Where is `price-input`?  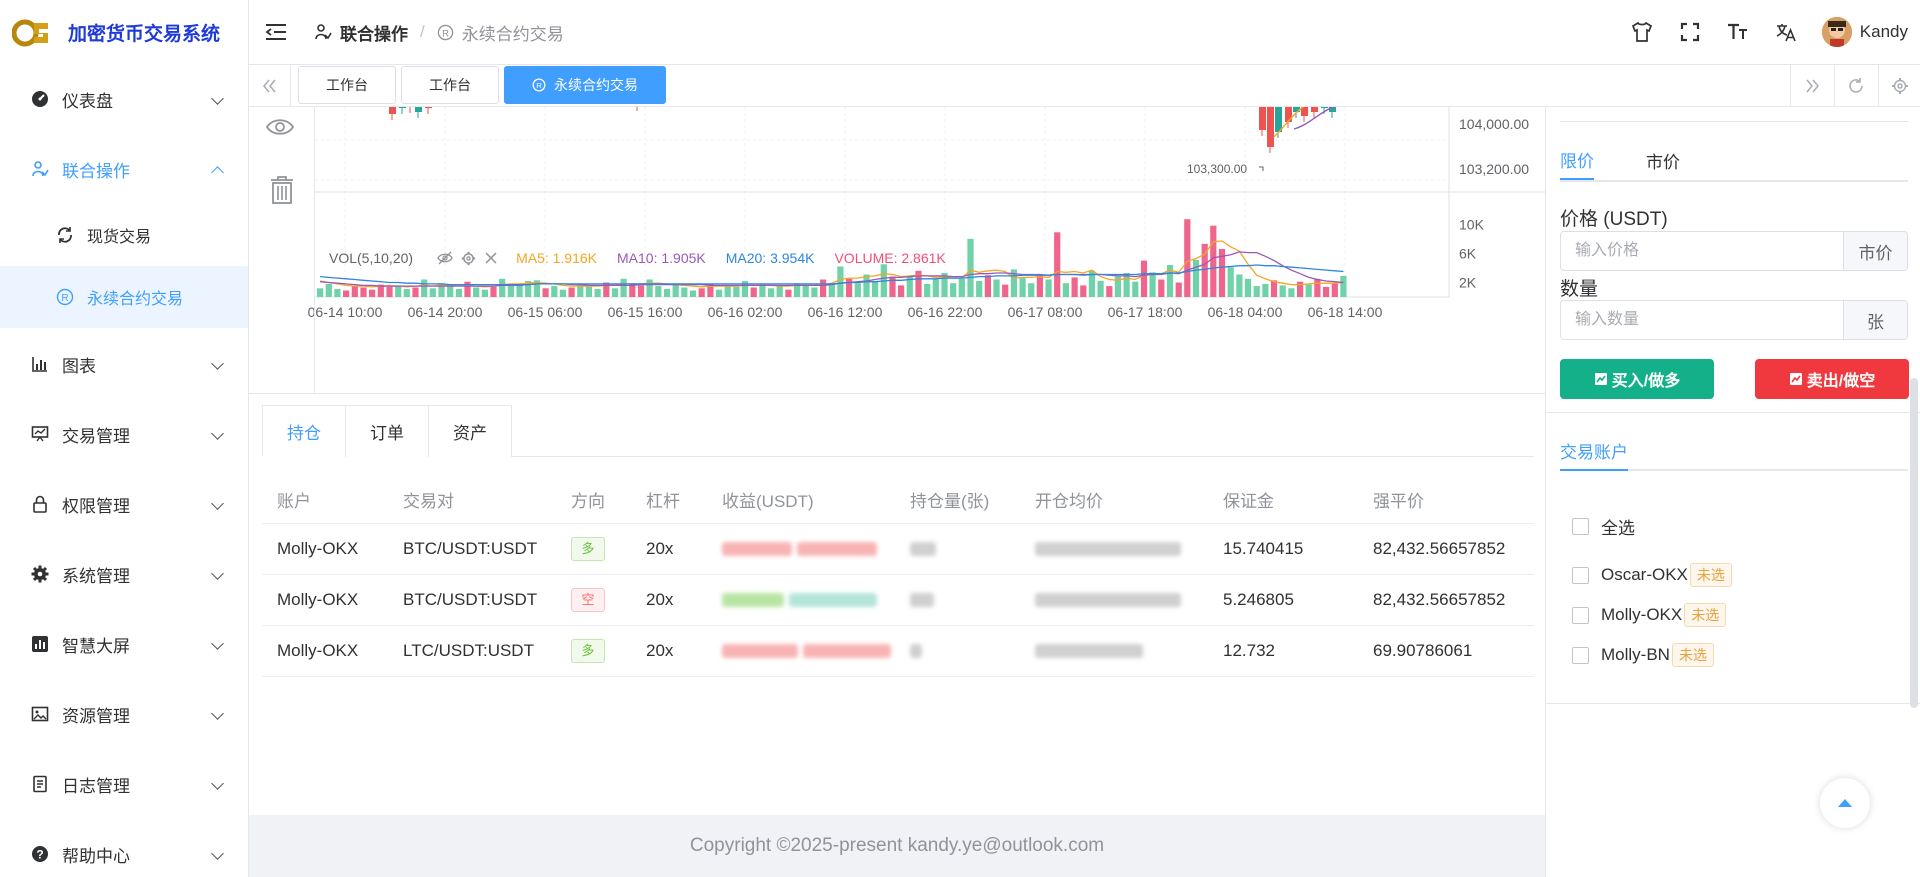
price-input is located at coordinates (1702, 251).